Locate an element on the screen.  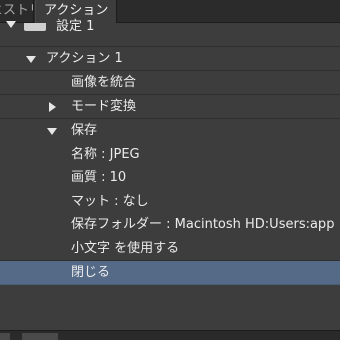
save-detail-label: 小文字 を使用する is located at coordinates (125, 248).